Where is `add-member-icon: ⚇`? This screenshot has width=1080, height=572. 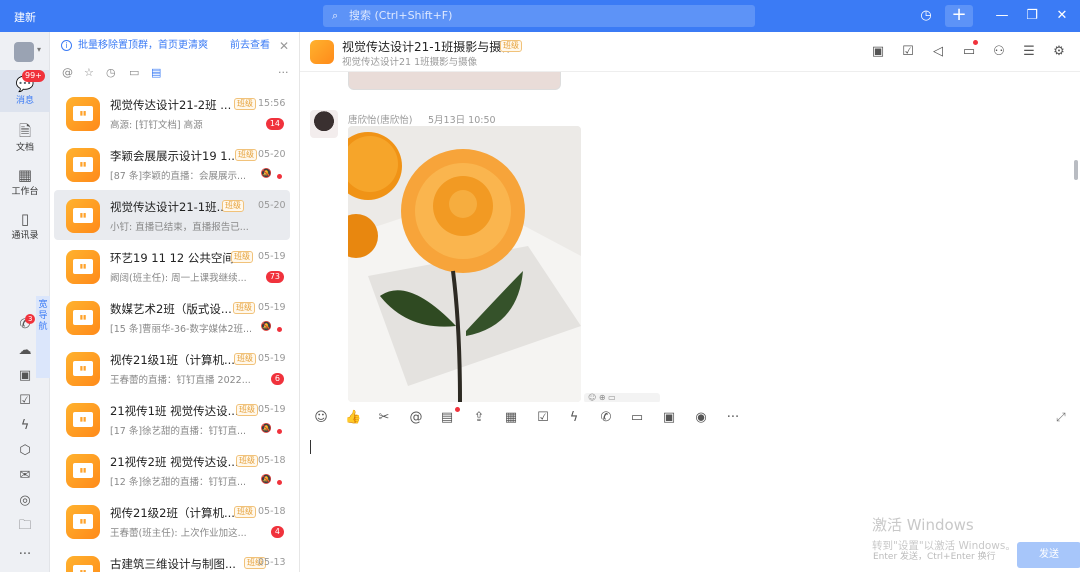 add-member-icon: ⚇ is located at coordinates (999, 52).